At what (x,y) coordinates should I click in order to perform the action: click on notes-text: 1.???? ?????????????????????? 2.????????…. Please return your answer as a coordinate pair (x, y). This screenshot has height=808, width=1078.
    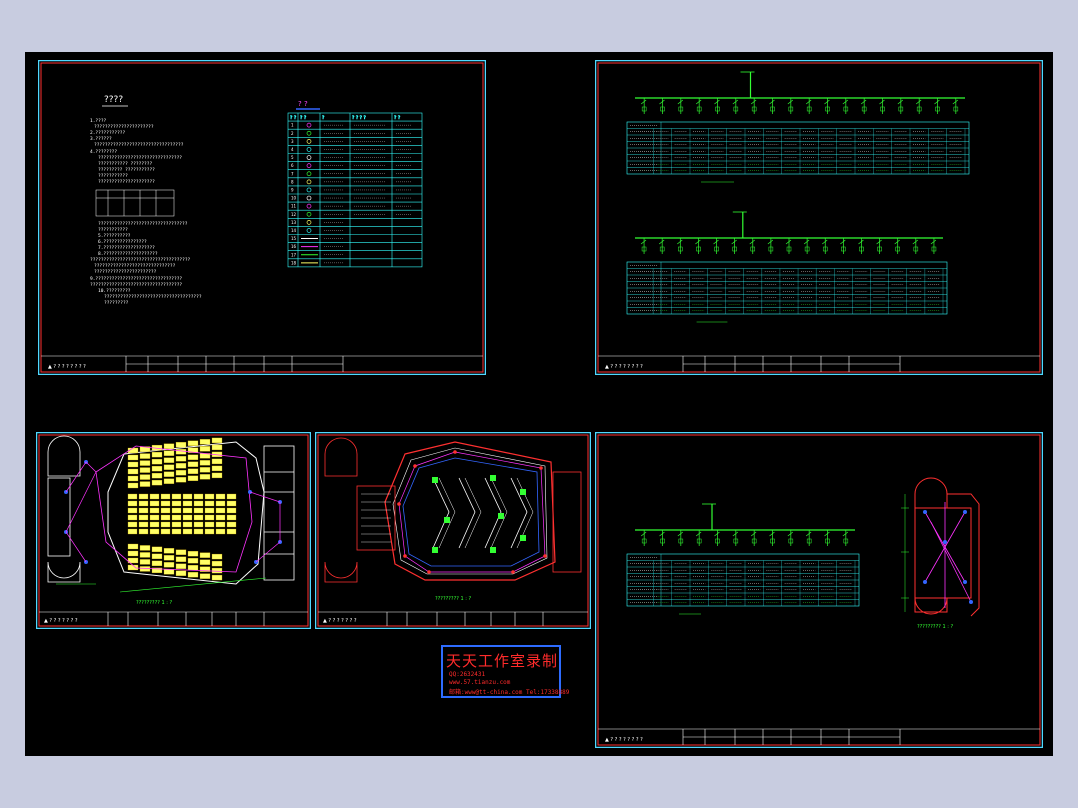
    Looking at the image, I should click on (146, 212).